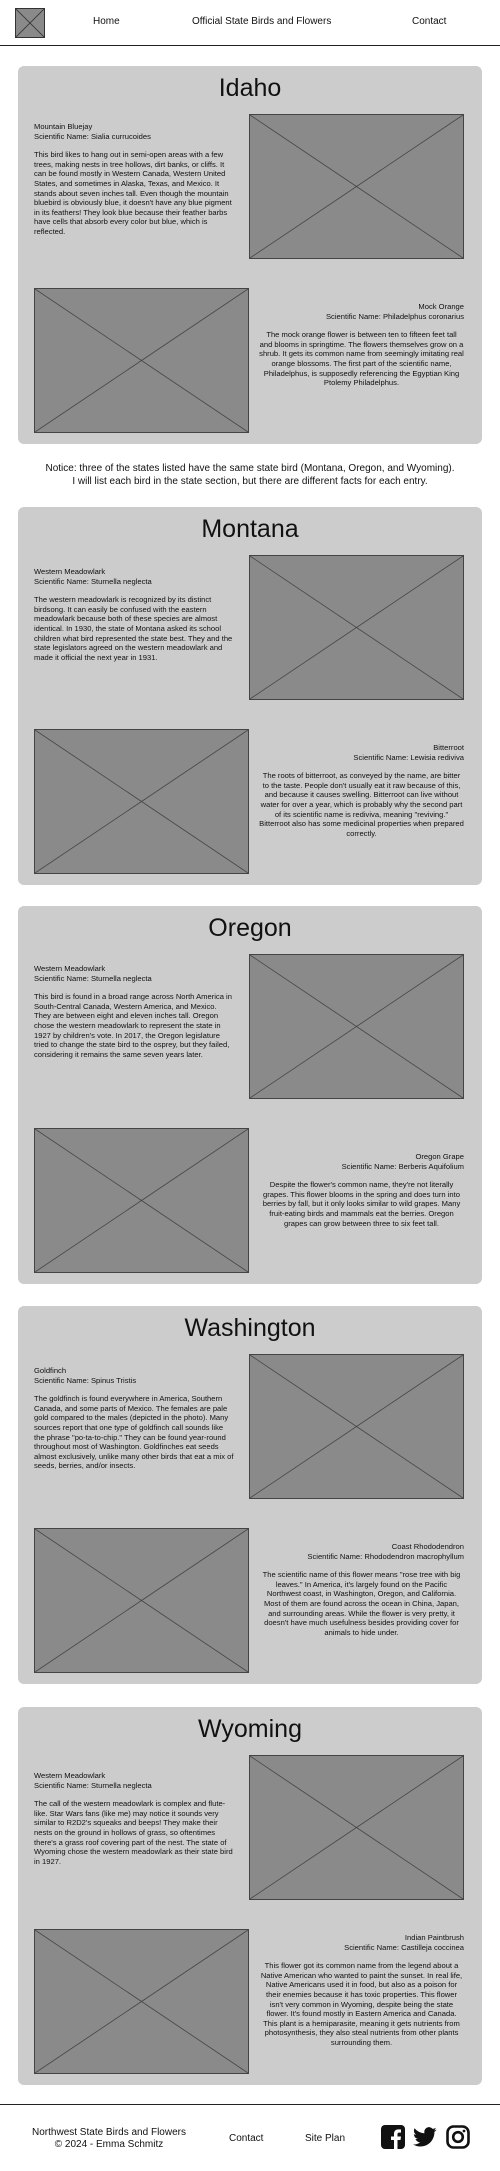  Describe the element at coordinates (92, 136) in the screenshot. I see `bird-scientific-name: Scientific Name: Sialia currucoides` at that location.